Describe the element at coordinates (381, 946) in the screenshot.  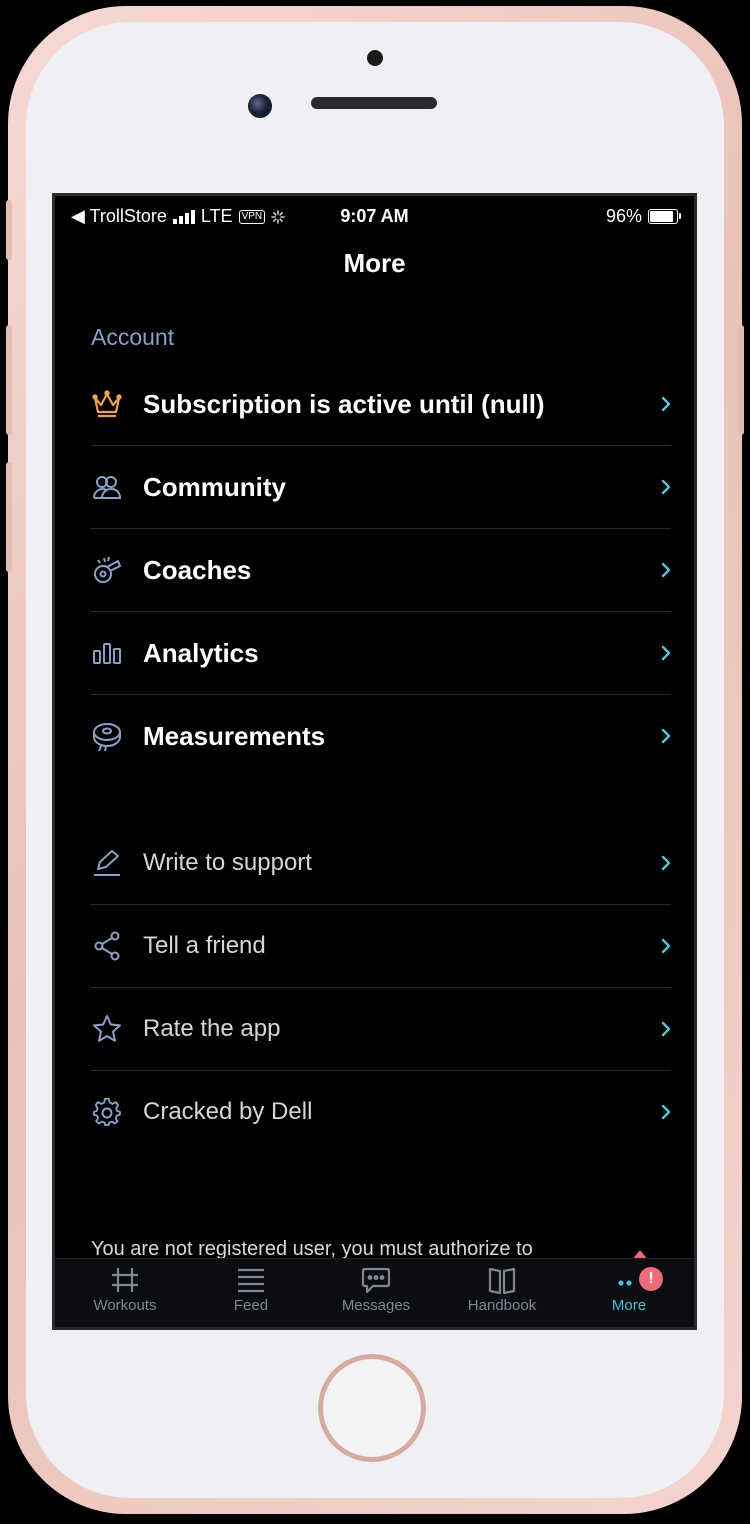
I see `tell-a-friend-row: Tell a friend` at that location.